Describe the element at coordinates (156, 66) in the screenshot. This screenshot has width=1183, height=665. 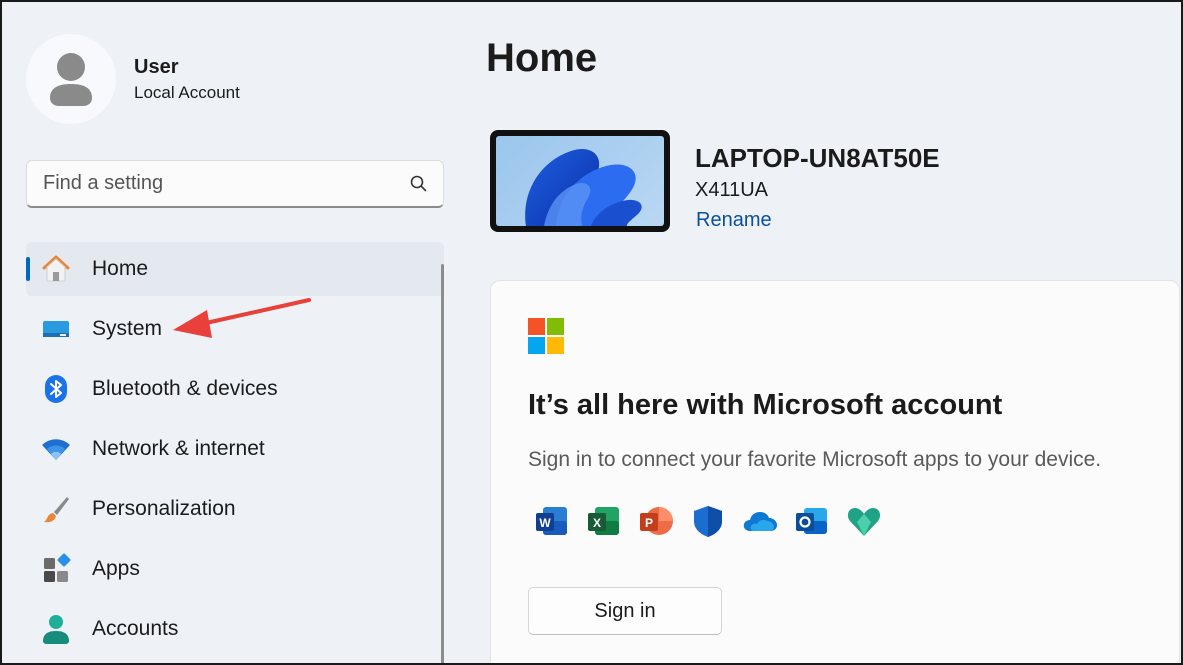
I see `user-name: User` at that location.